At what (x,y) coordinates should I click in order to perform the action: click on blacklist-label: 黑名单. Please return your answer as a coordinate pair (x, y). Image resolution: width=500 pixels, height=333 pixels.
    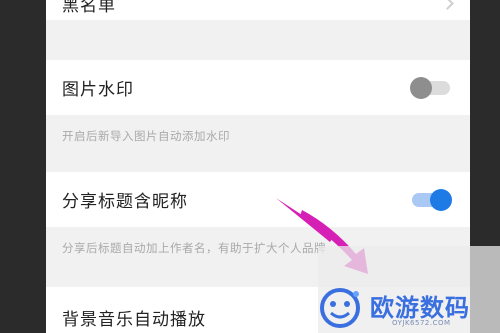
    Looking at the image, I should click on (89, 8).